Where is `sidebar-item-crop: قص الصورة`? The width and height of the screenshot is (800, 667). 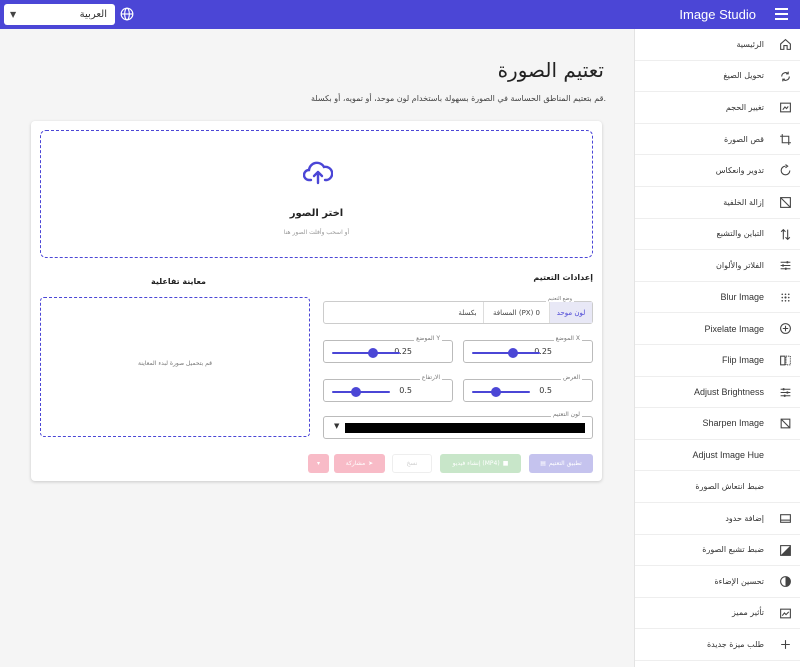
sidebar-item-crop: قص الصورة is located at coordinates (717, 140).